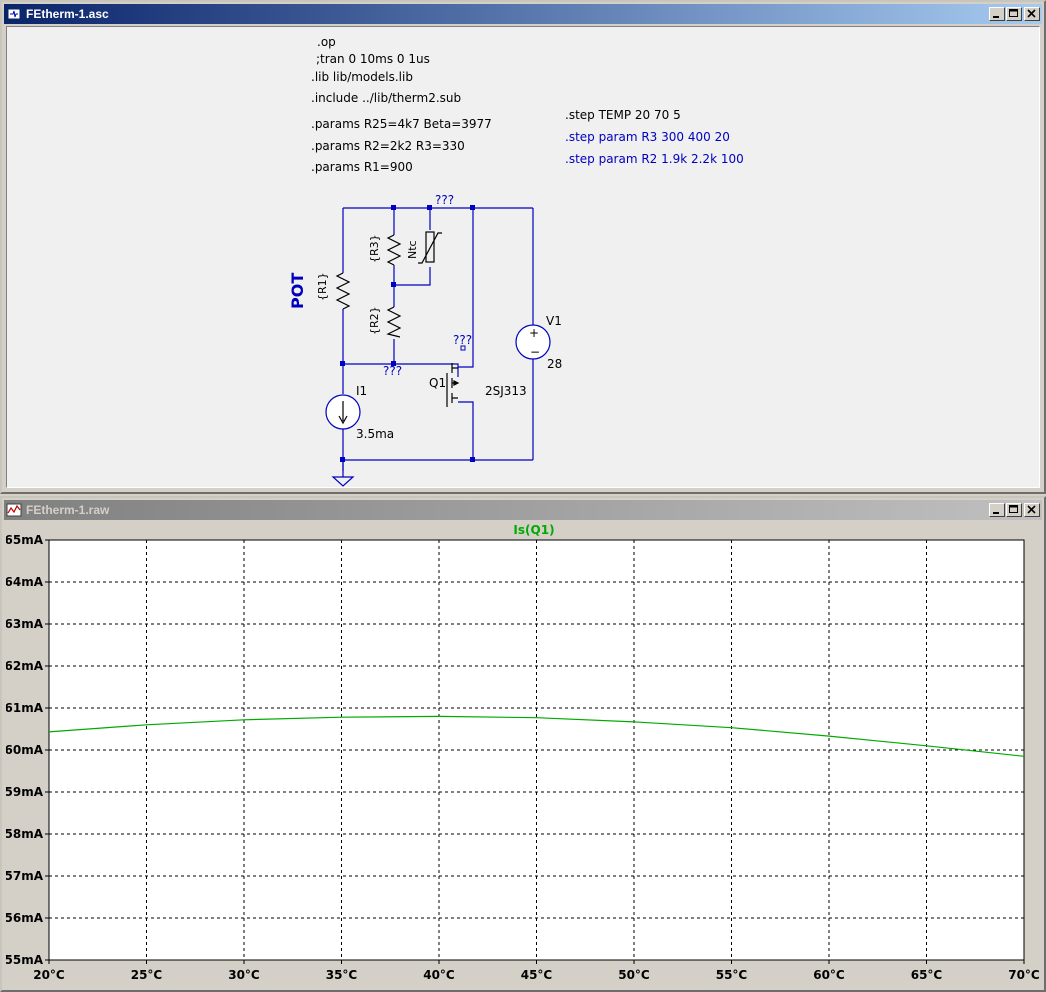 Image resolution: width=1046 pixels, height=992 pixels. I want to click on directive-include: .include ../lib/therm2.sub, so click(386, 98).